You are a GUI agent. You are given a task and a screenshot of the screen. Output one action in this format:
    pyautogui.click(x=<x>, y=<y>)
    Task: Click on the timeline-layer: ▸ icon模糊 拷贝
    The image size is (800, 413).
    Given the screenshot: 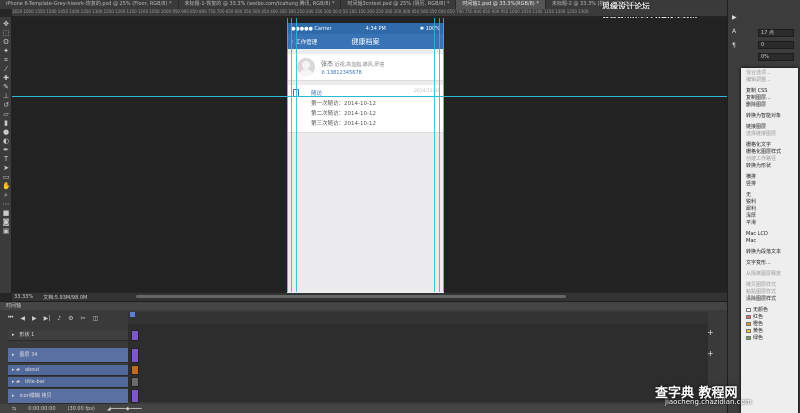 What is the action you would take?
    pyautogui.click(x=68, y=396)
    